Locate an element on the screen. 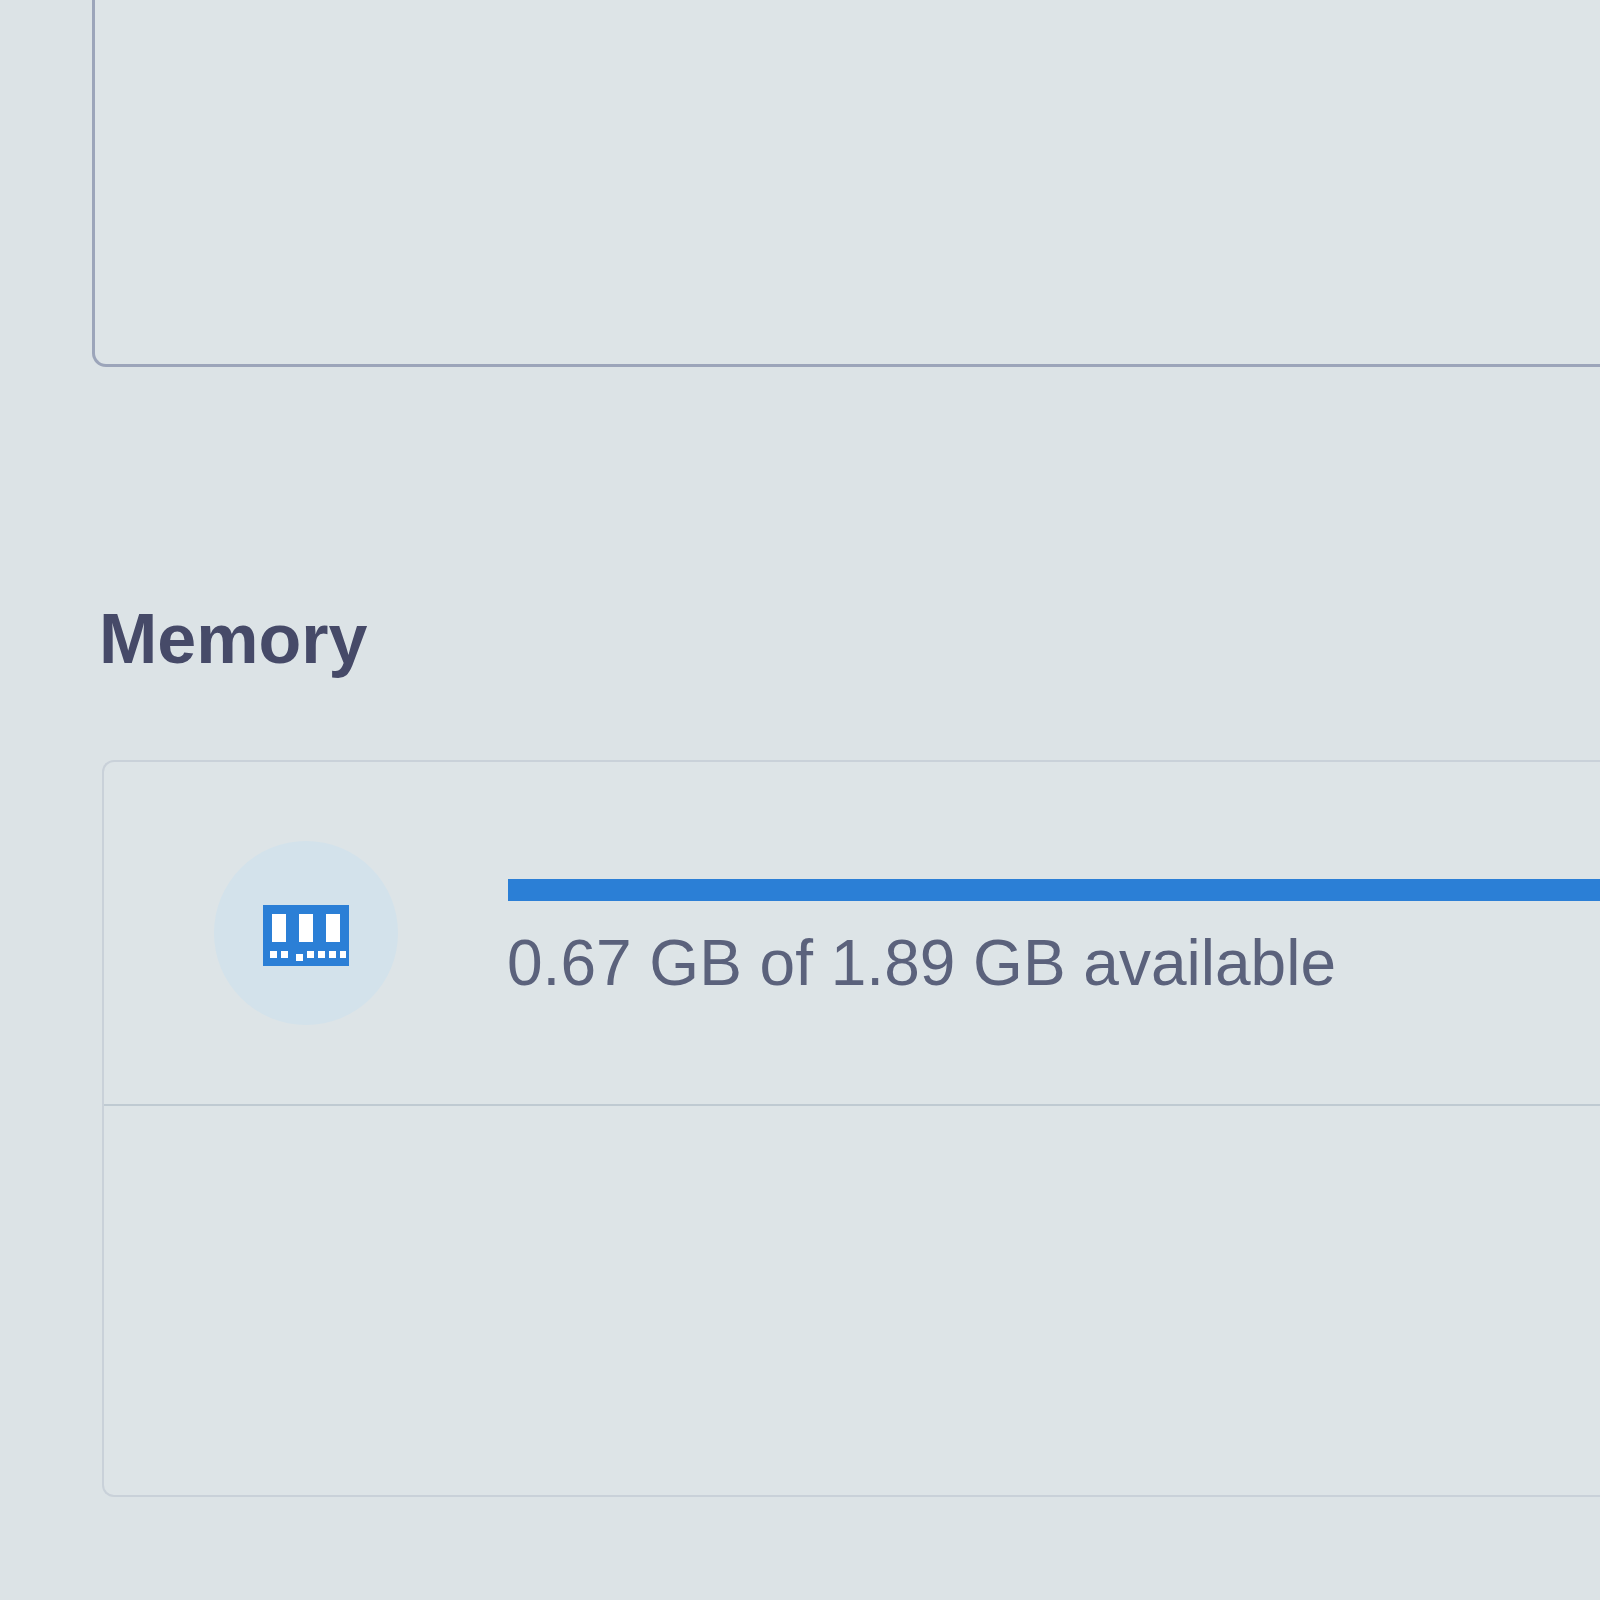 The image size is (1600, 1600). memory-chip-icon is located at coordinates (306, 933).